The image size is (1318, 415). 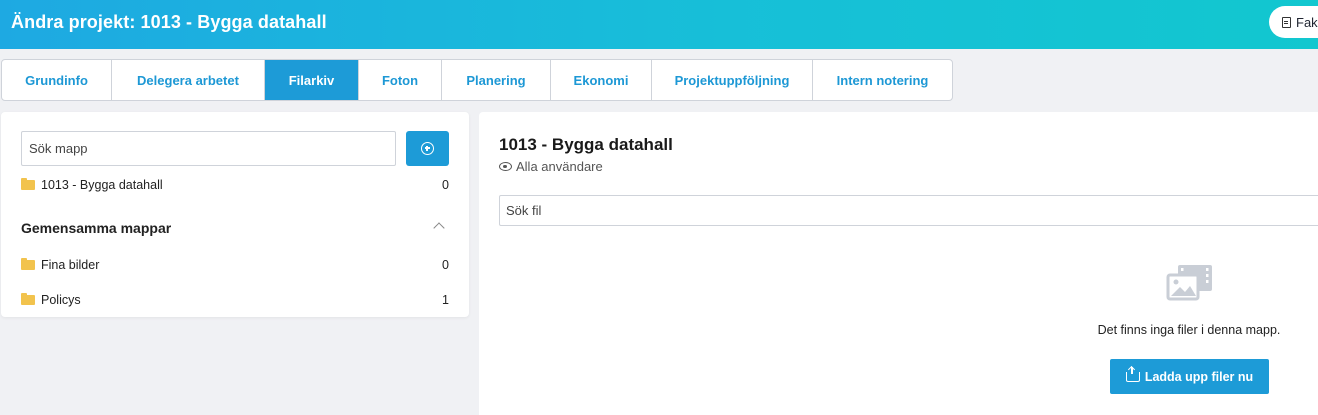 I want to click on tab-delegera-arbetet: Delegera arbetet, so click(x=188, y=80).